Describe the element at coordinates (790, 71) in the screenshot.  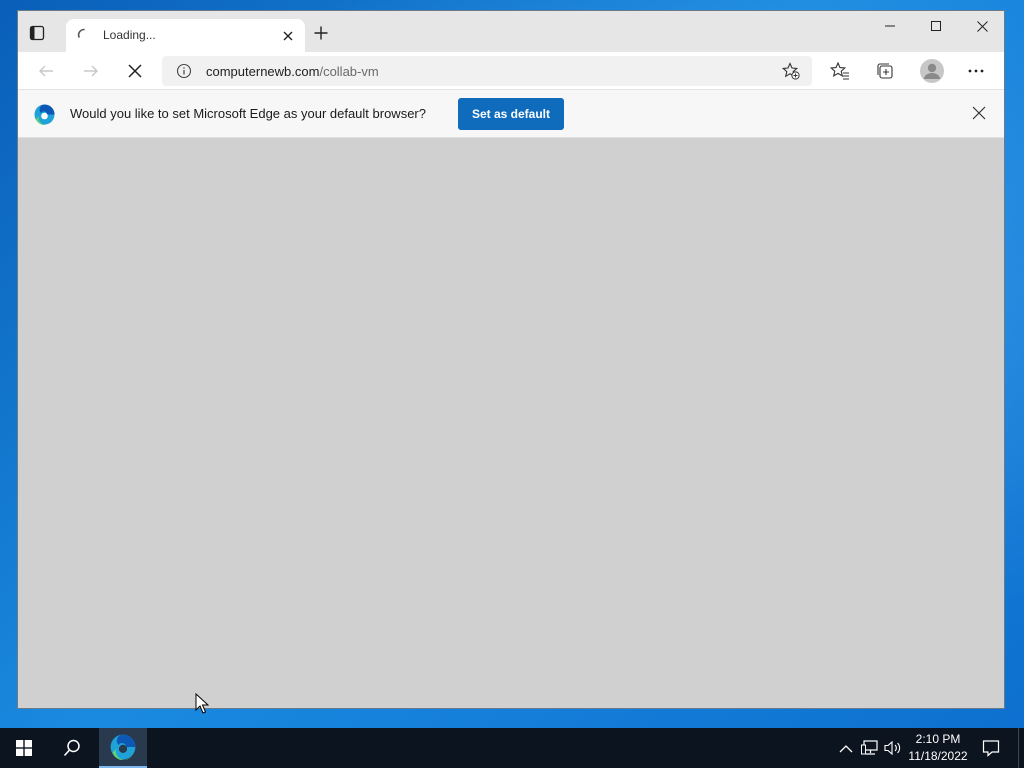
I see `add-favorite-icon` at that location.